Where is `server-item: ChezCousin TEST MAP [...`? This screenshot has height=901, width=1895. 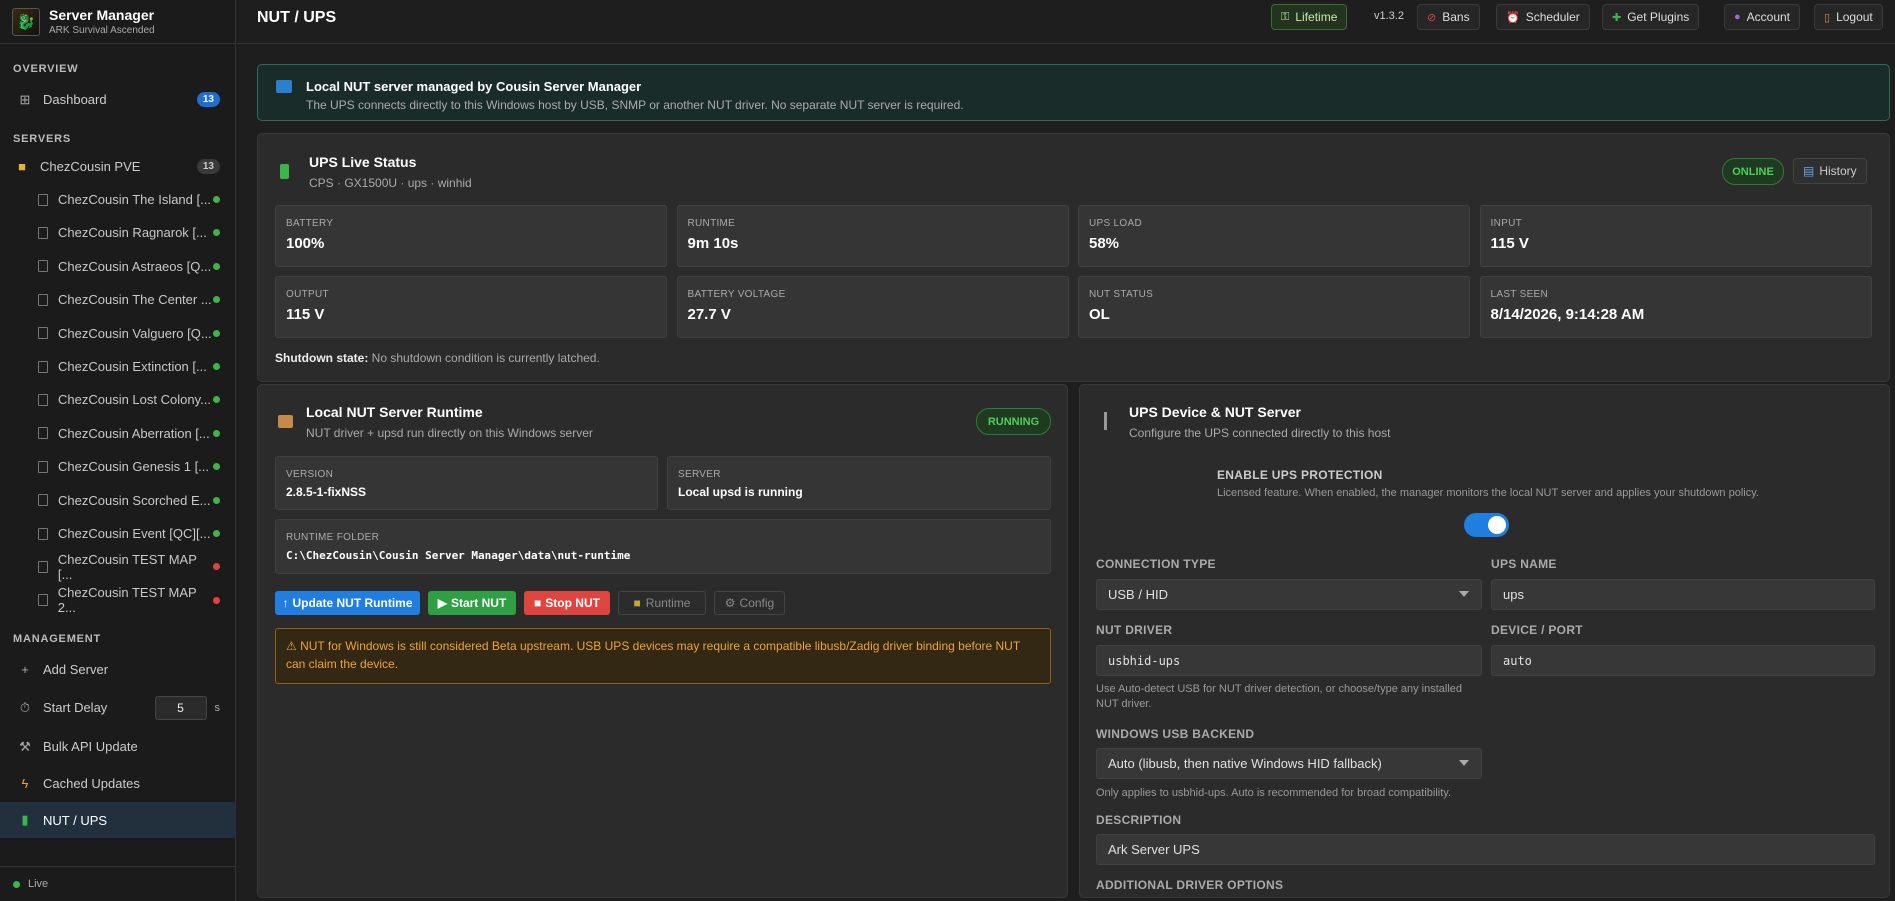
server-item: ChezCousin TEST MAP [... is located at coordinates (118, 566).